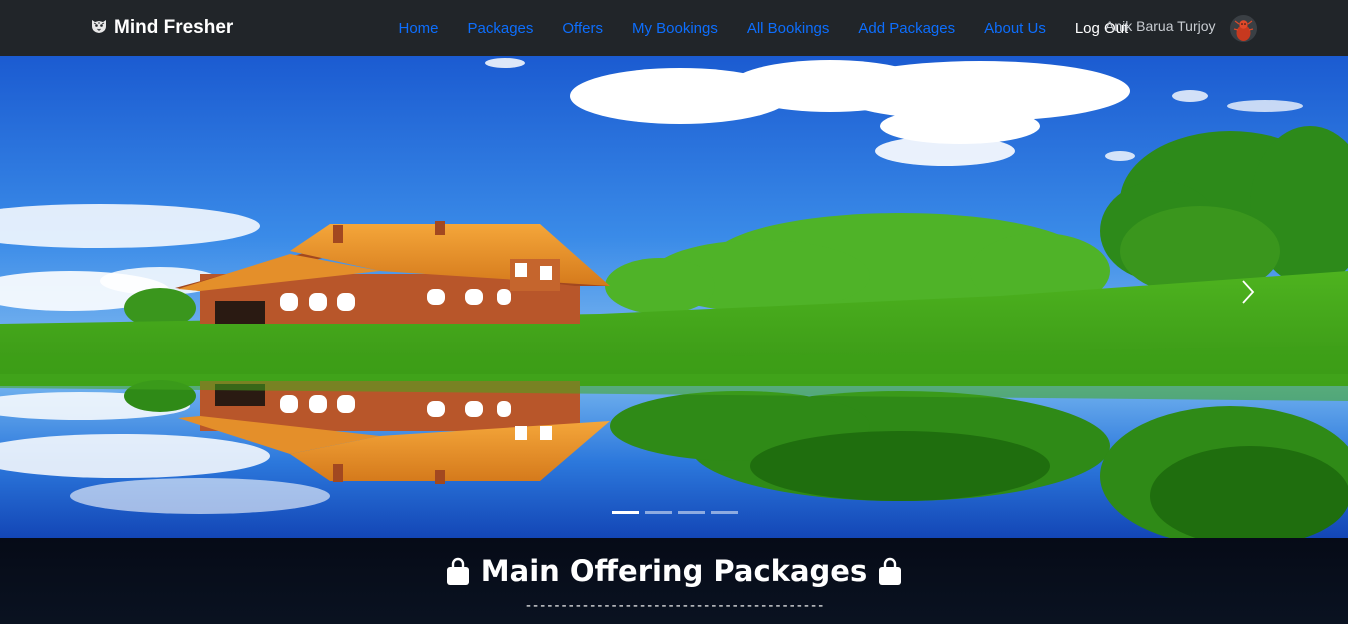  What do you see at coordinates (1015, 28) in the screenshot?
I see `nav-link-about-us: About Us` at bounding box center [1015, 28].